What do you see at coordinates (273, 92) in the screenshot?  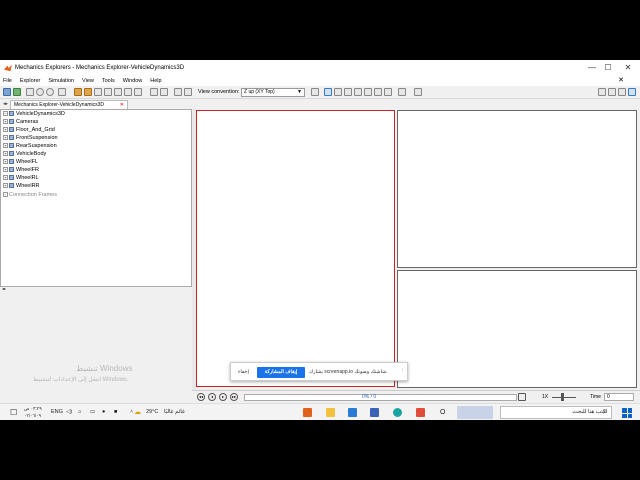 I see `view-convention-select: Z up (XY Top) ▼` at bounding box center [273, 92].